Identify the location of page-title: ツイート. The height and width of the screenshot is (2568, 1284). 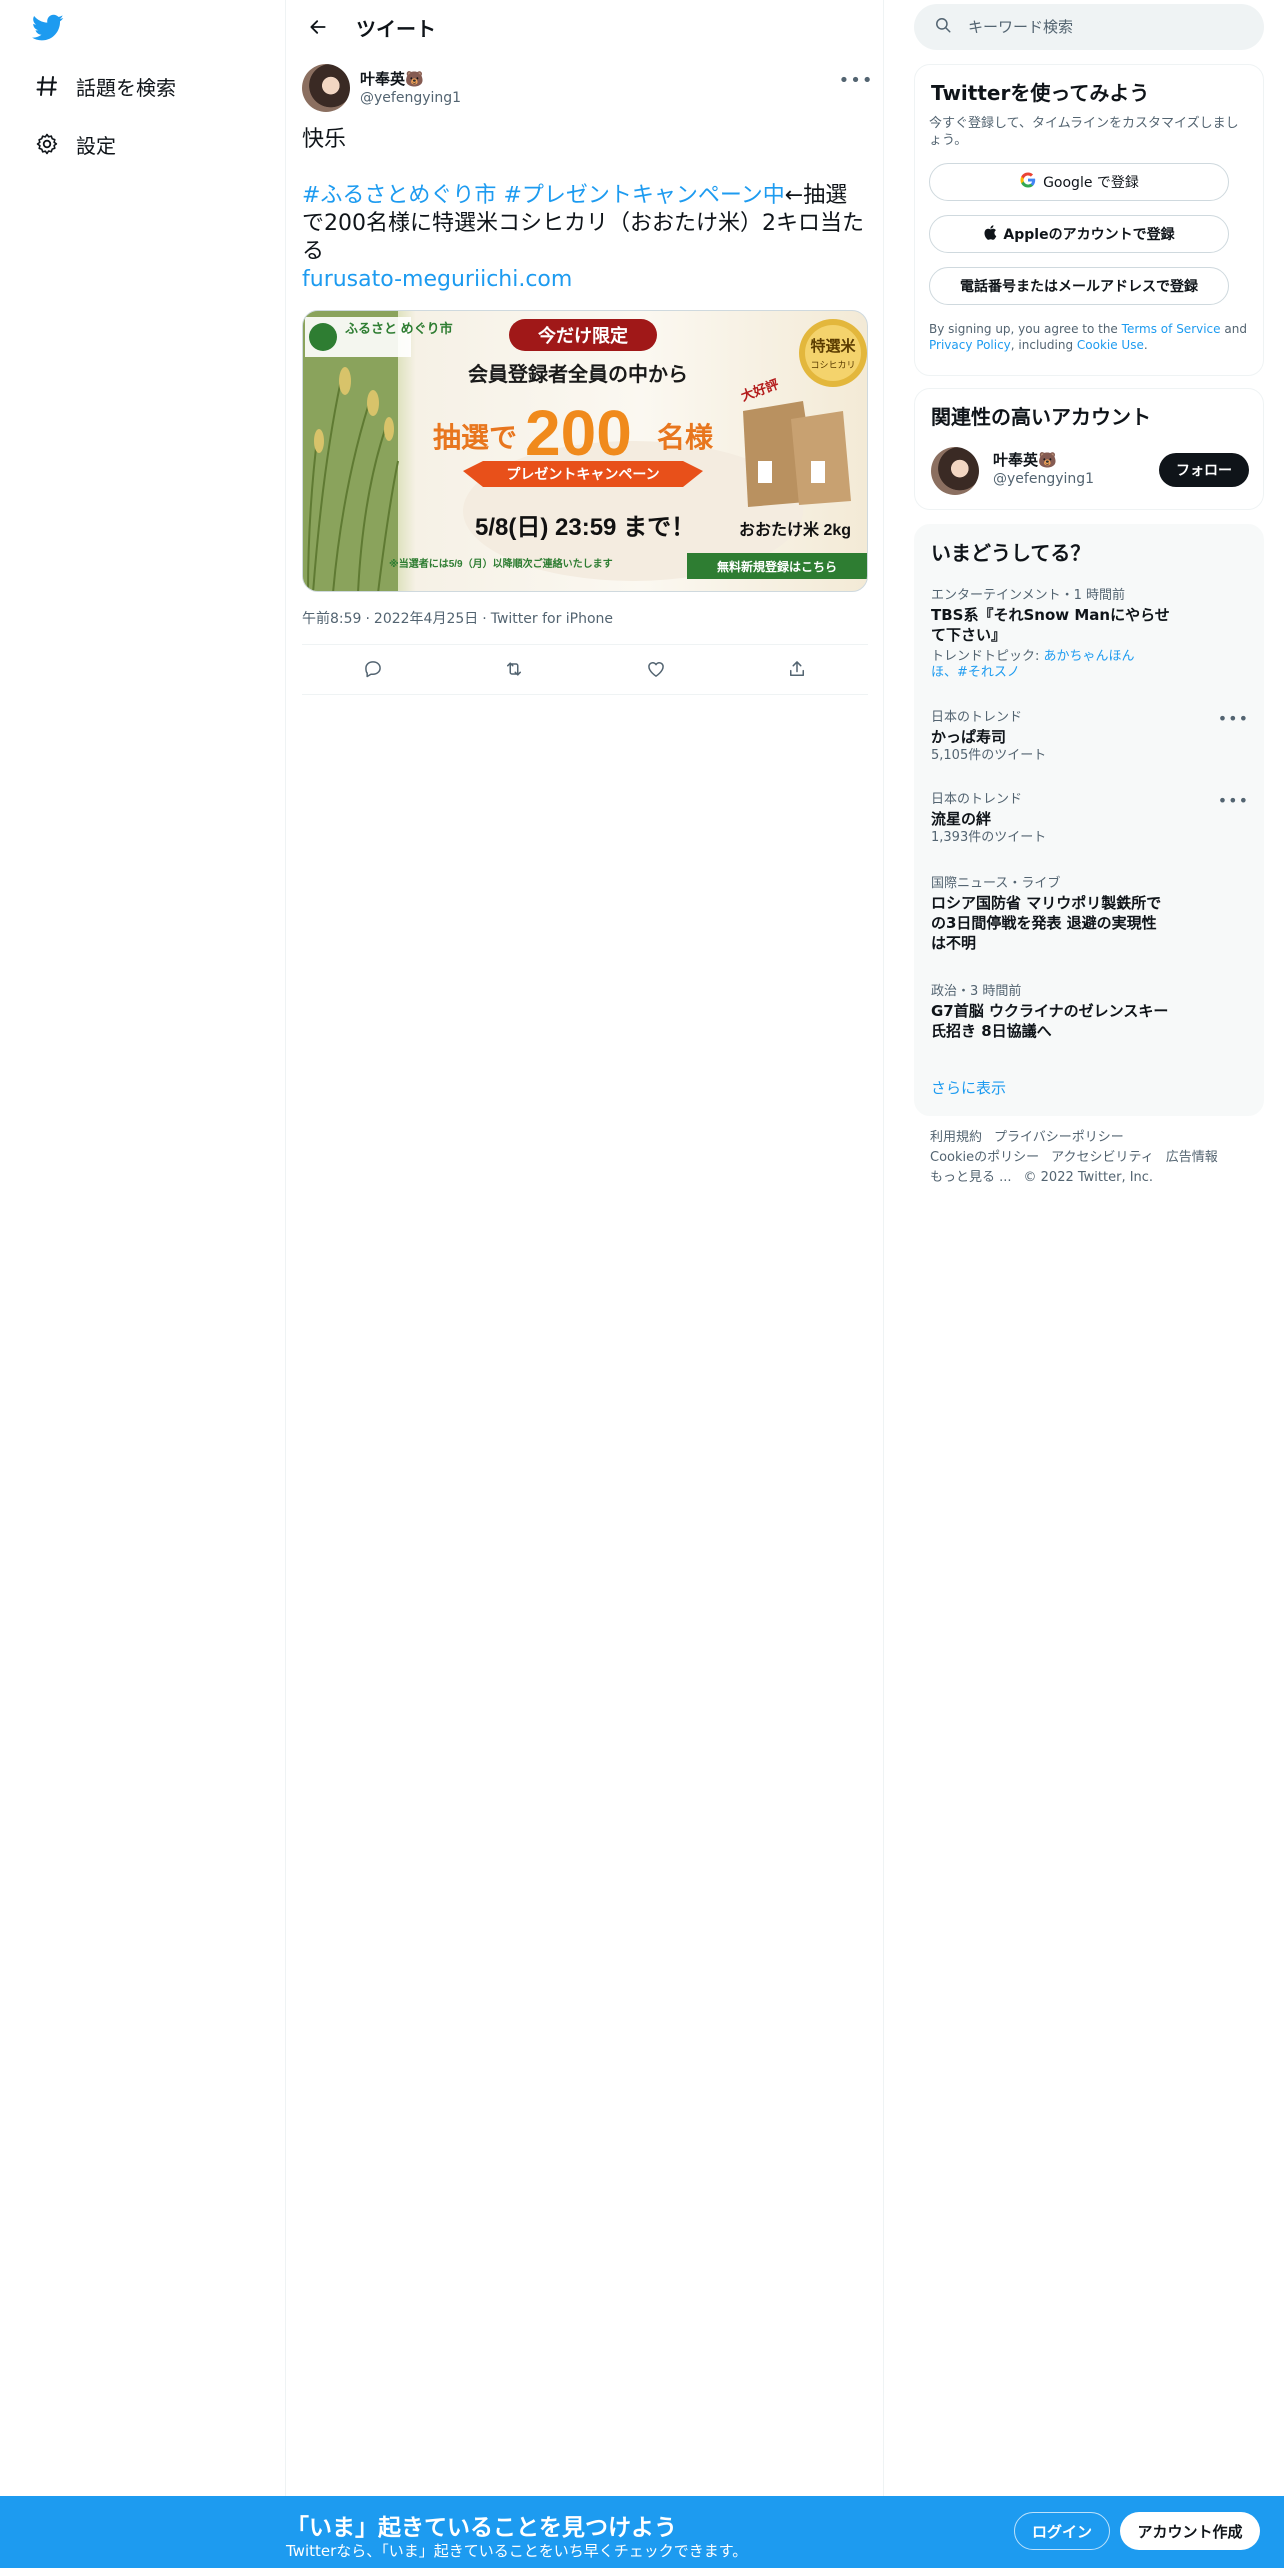
(396, 28).